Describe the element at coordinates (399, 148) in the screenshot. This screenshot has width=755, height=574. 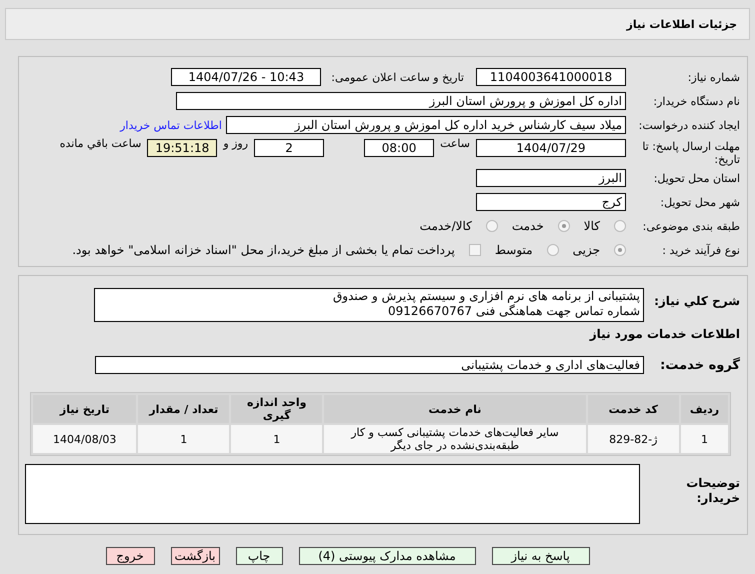
I see `deadline-time-field: 08:00` at that location.